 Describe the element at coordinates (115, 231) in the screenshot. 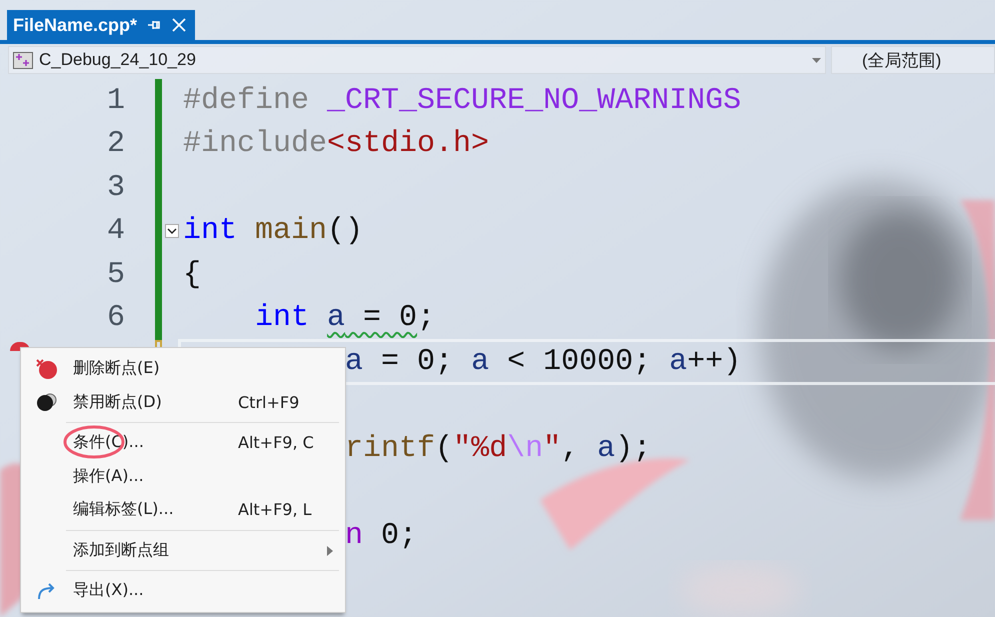

I see `line-number: 4` at that location.